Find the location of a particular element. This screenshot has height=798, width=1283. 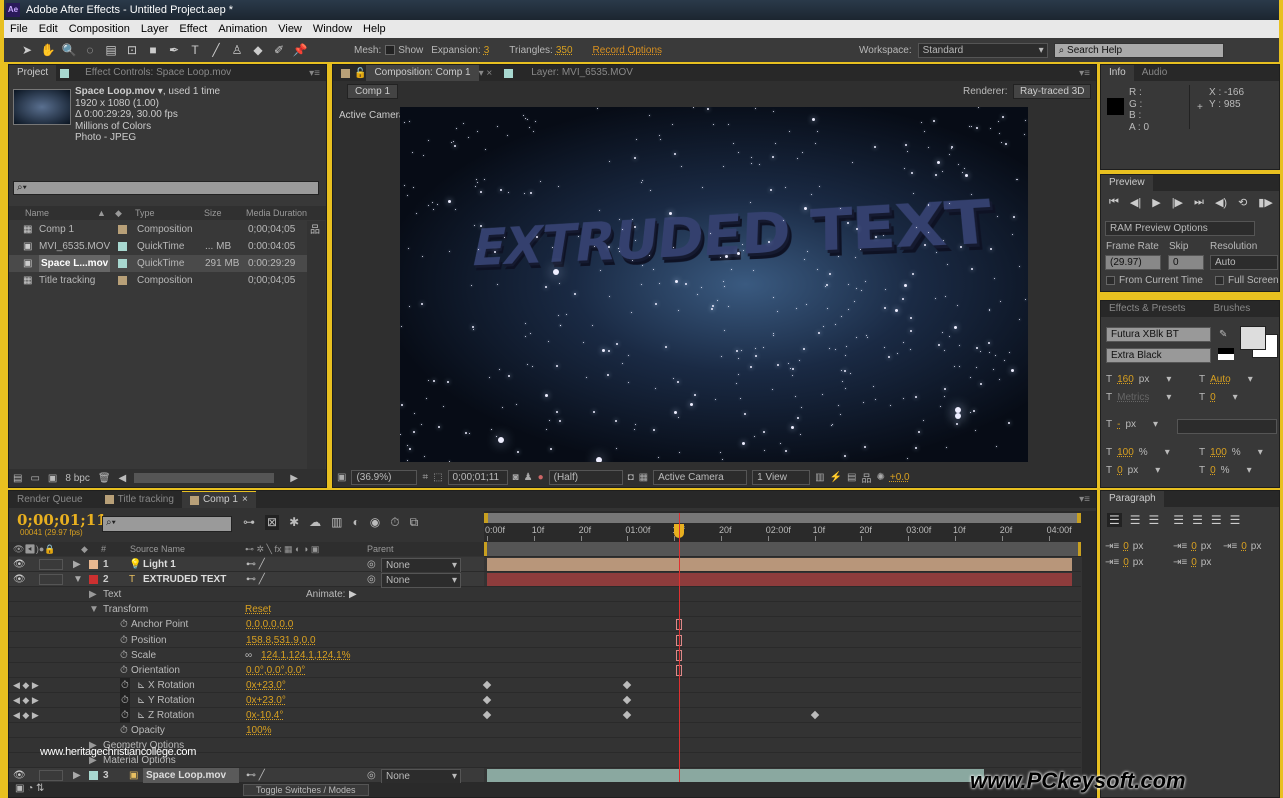

current-time-field: 0;00;01;11 is located at coordinates (477, 477).